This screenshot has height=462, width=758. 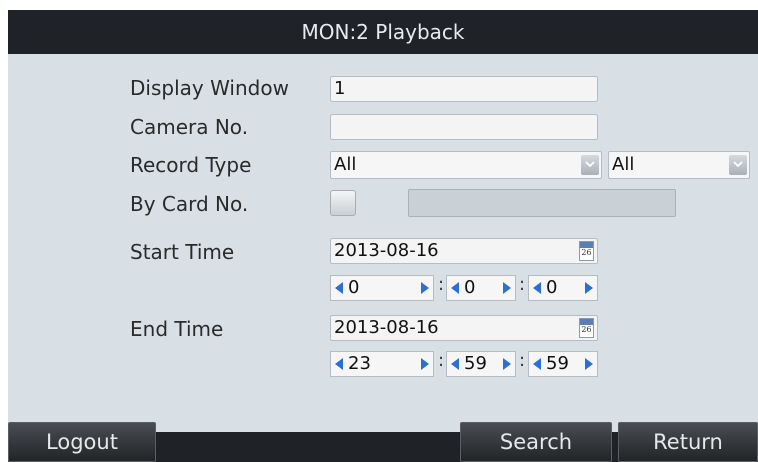 I want to click on card-no-field, so click(x=542, y=203).